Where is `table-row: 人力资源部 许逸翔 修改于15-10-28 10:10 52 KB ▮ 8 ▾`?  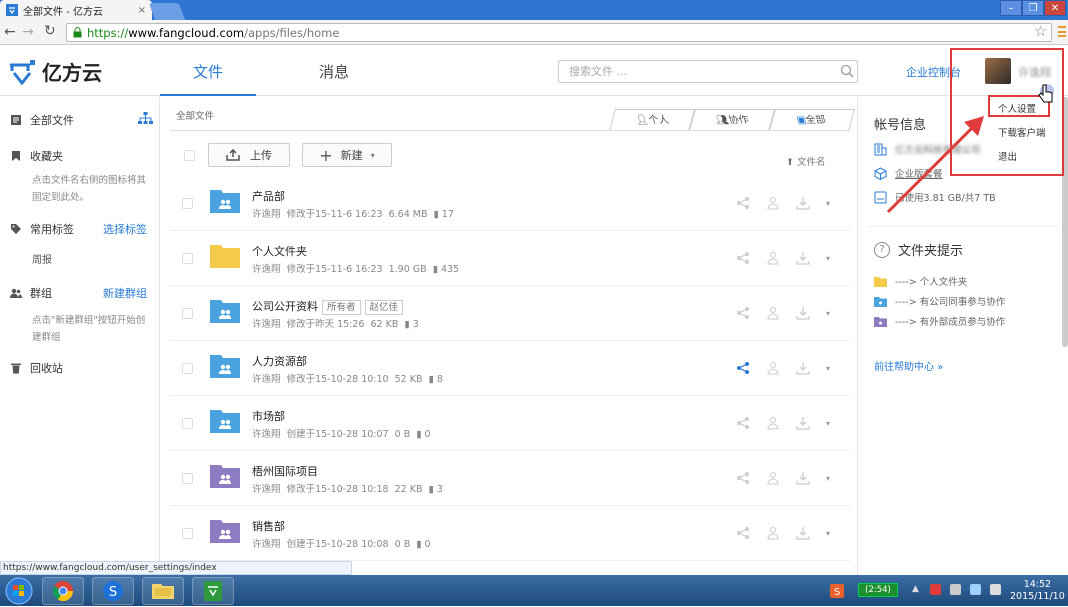 table-row: 人力资源部 许逸翔 修改于15-10-28 10:10 52 KB ▮ 8 ▾ is located at coordinates (510, 368).